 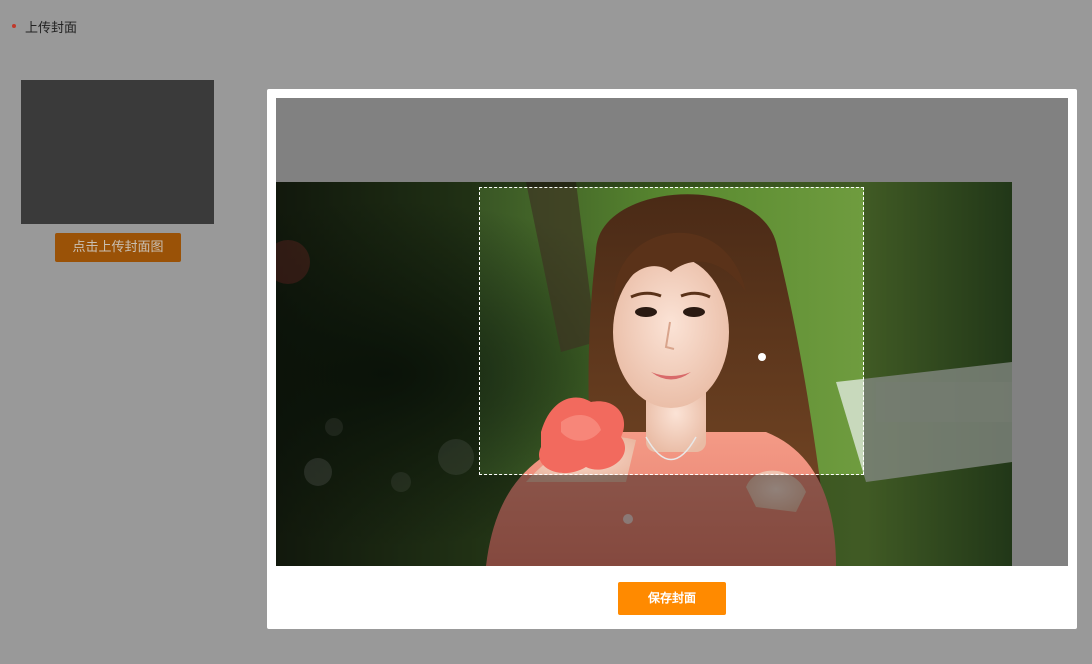 What do you see at coordinates (117, 152) in the screenshot?
I see `cover-preview` at bounding box center [117, 152].